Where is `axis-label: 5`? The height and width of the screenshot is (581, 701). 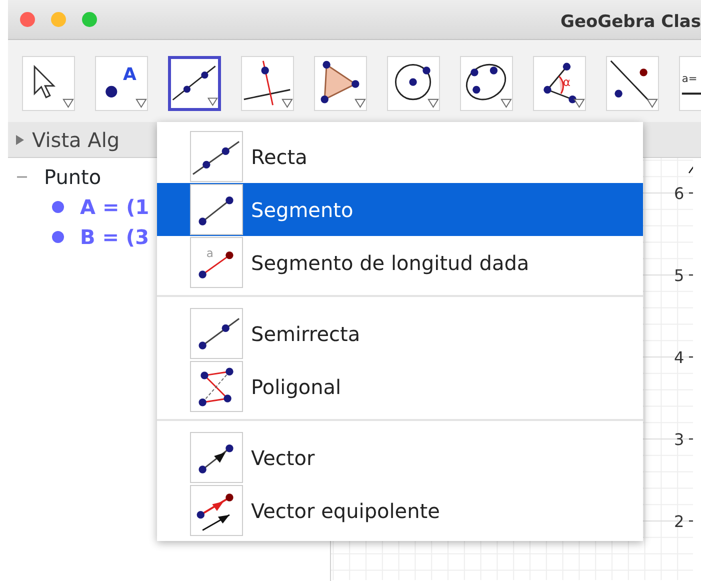
axis-label: 5 is located at coordinates (679, 275).